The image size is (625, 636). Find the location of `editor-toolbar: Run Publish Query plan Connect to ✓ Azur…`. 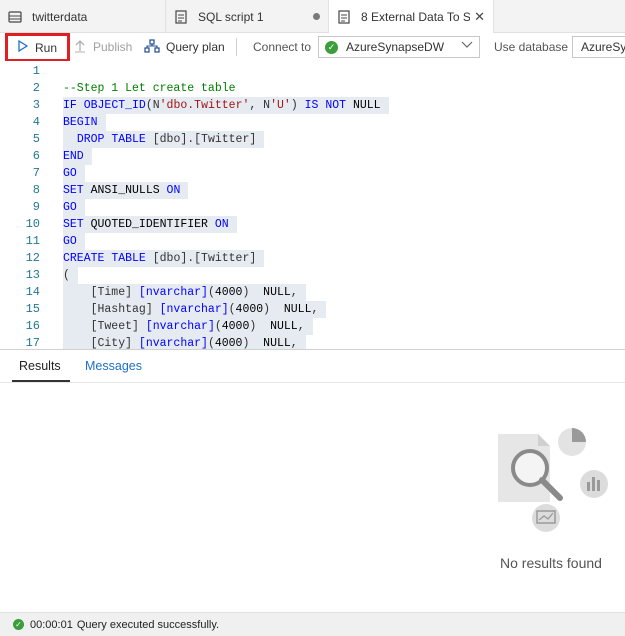

editor-toolbar: Run Publish Query plan Connect to ✓ Azur… is located at coordinates (312, 47).